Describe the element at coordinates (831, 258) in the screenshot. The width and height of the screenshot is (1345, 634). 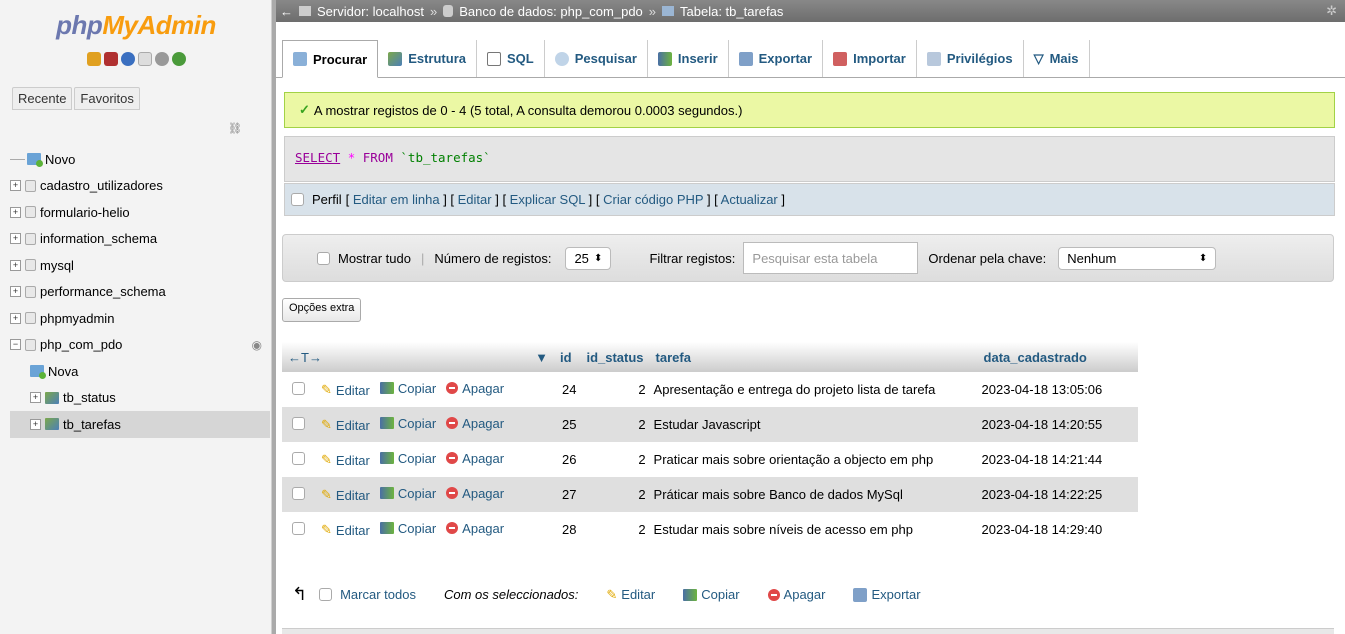
I see `filter-input: Pesquisar esta tabela` at that location.